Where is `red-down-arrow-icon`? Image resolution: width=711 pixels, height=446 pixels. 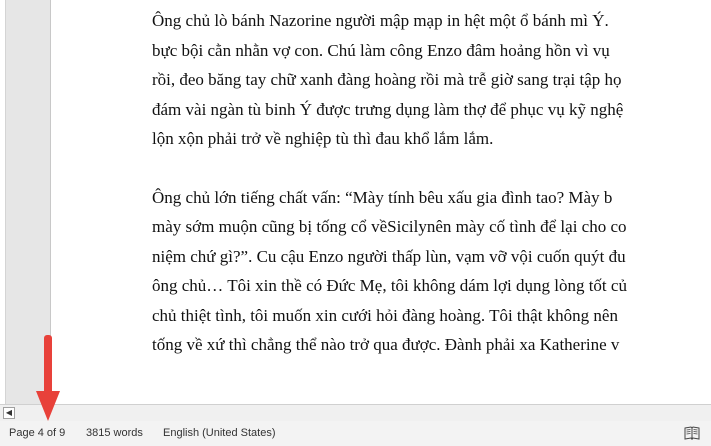 red-down-arrow-icon is located at coordinates (48, 378).